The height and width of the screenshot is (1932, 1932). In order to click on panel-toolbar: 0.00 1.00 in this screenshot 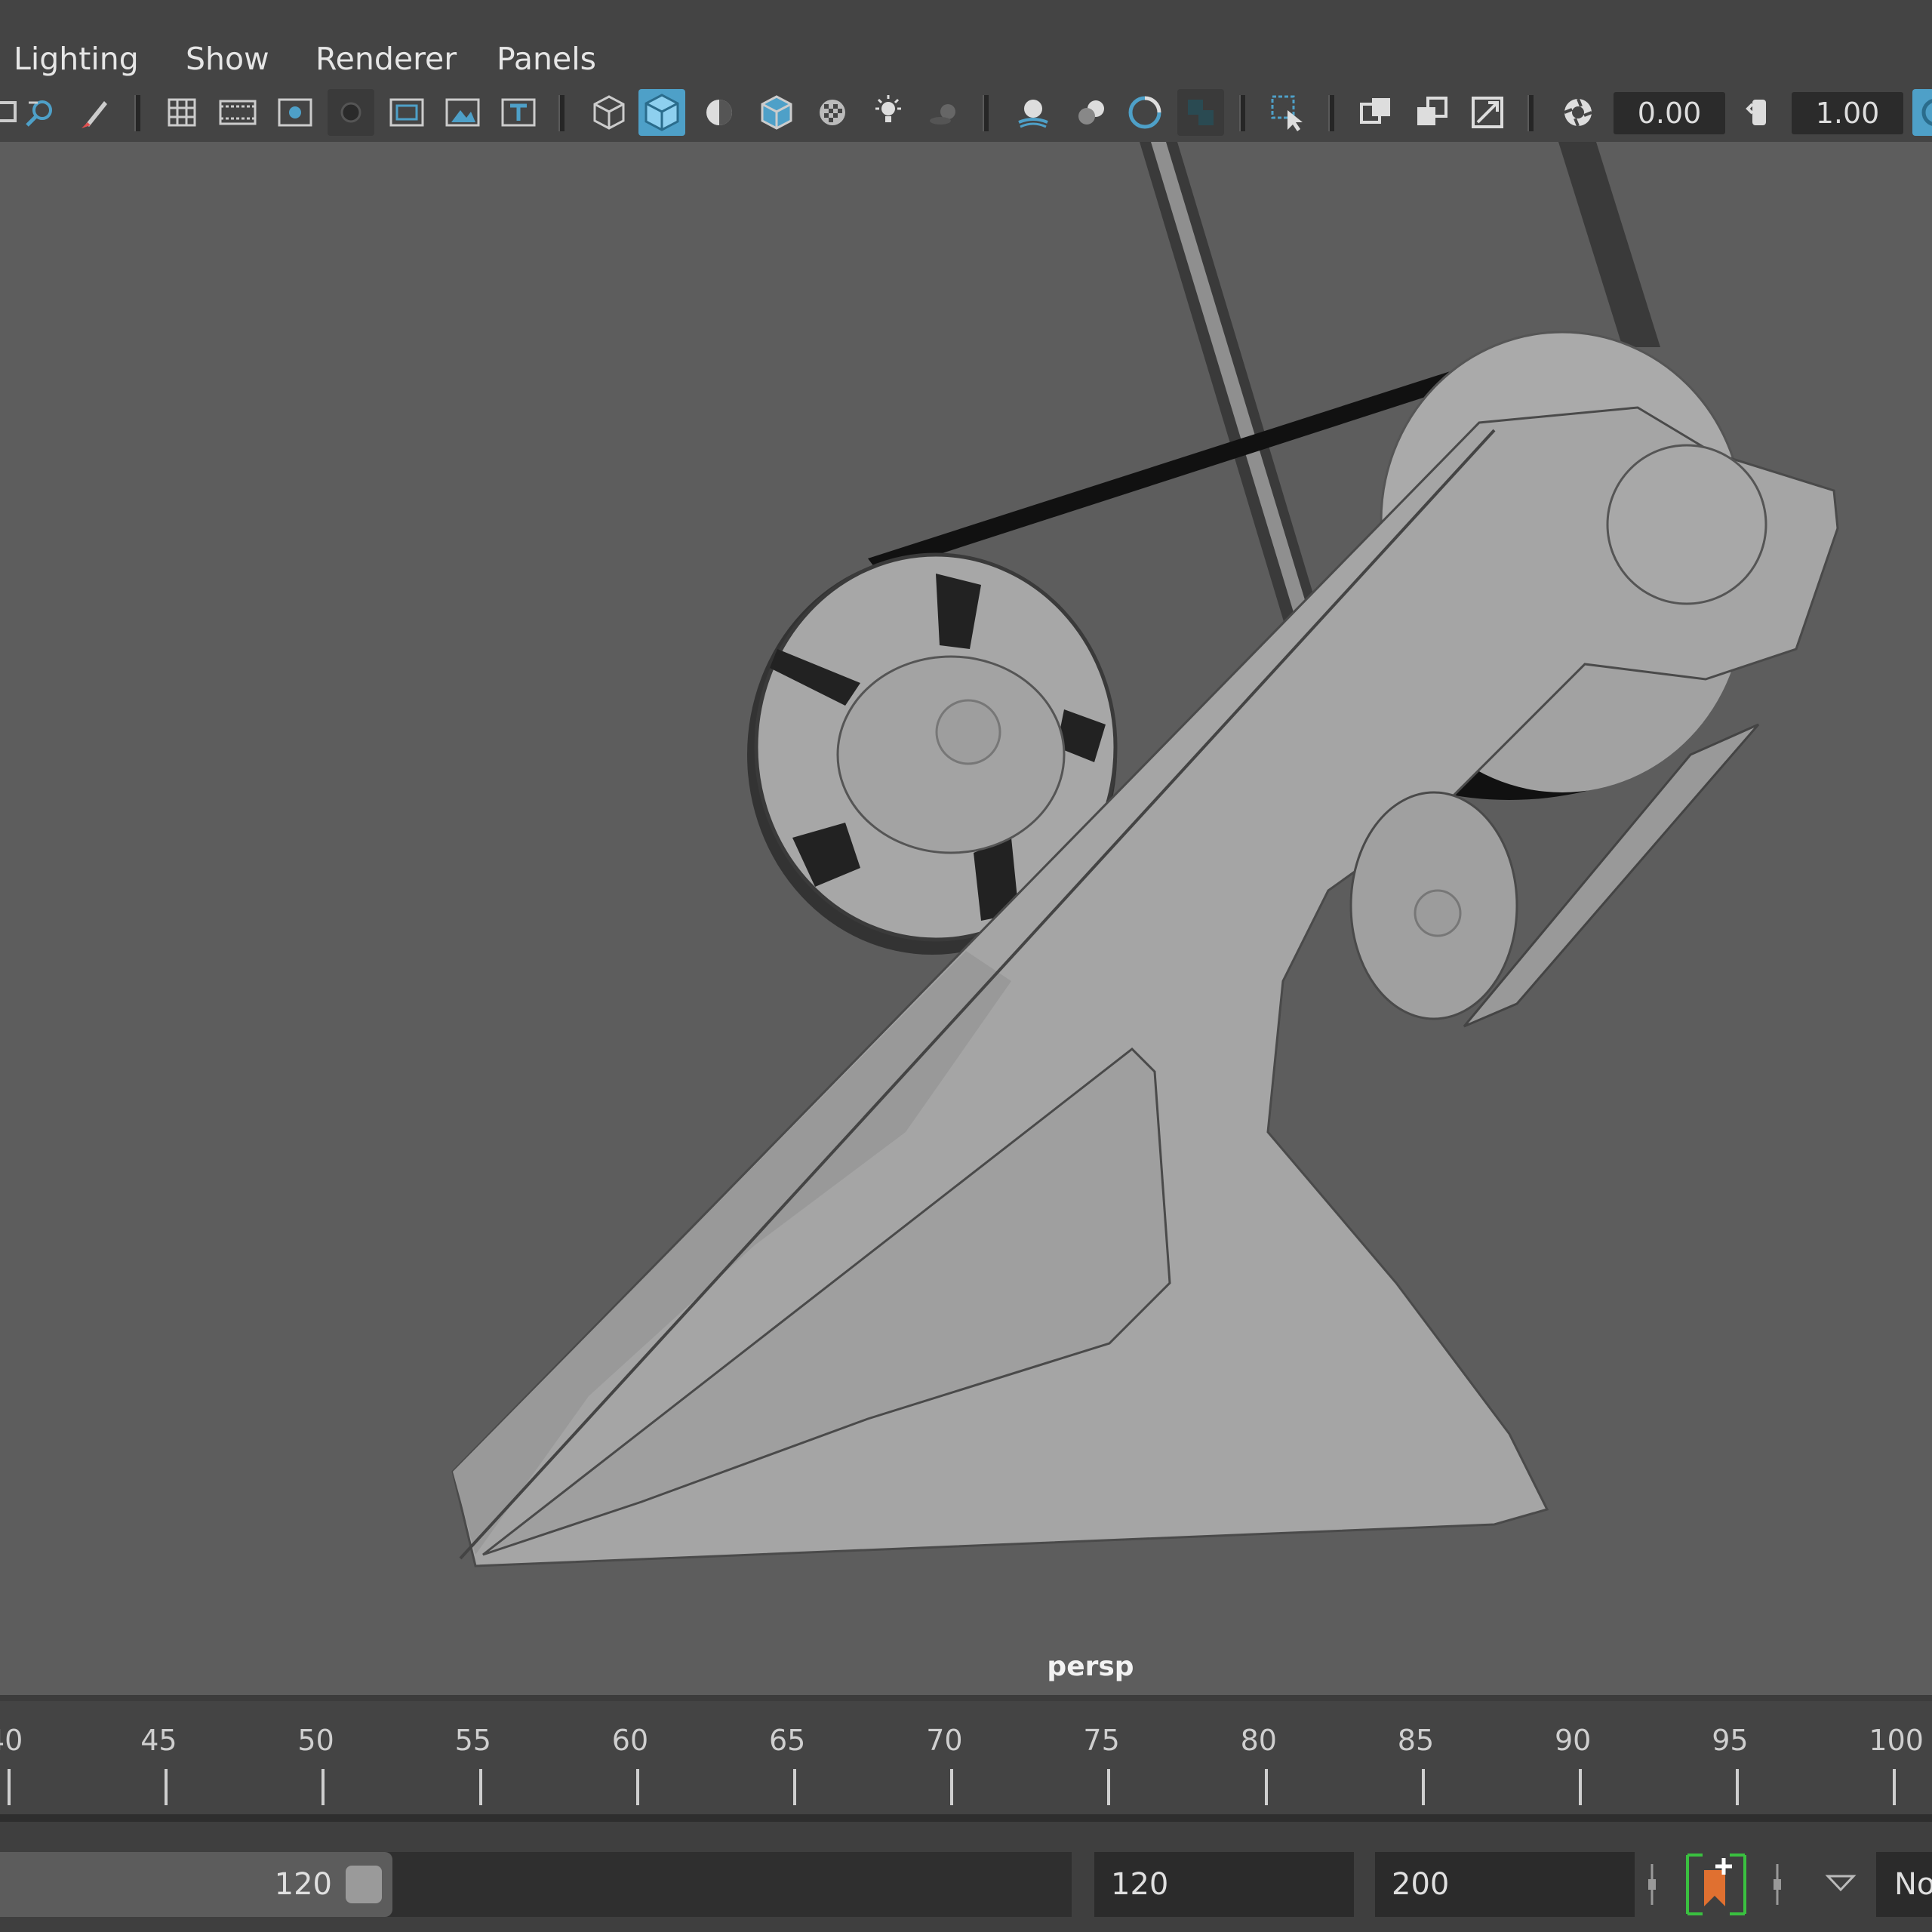, I will do `click(966, 114)`.